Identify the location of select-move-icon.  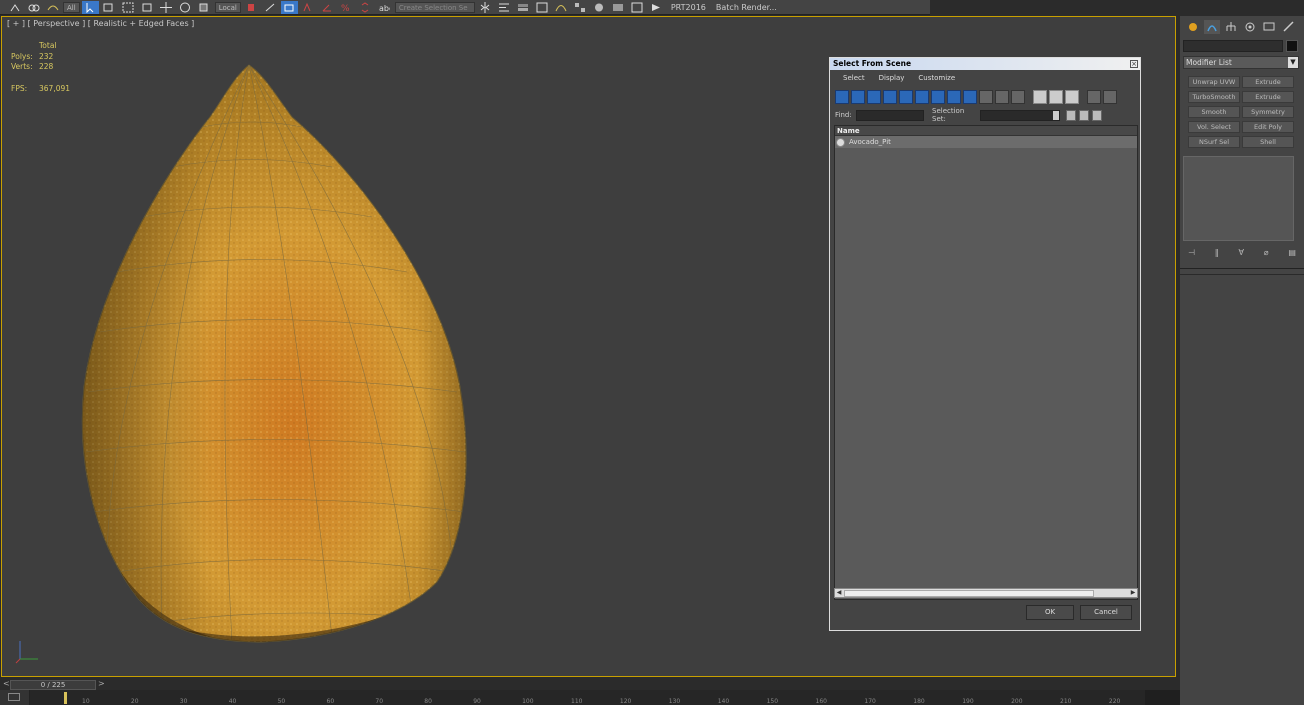
(166, 7).